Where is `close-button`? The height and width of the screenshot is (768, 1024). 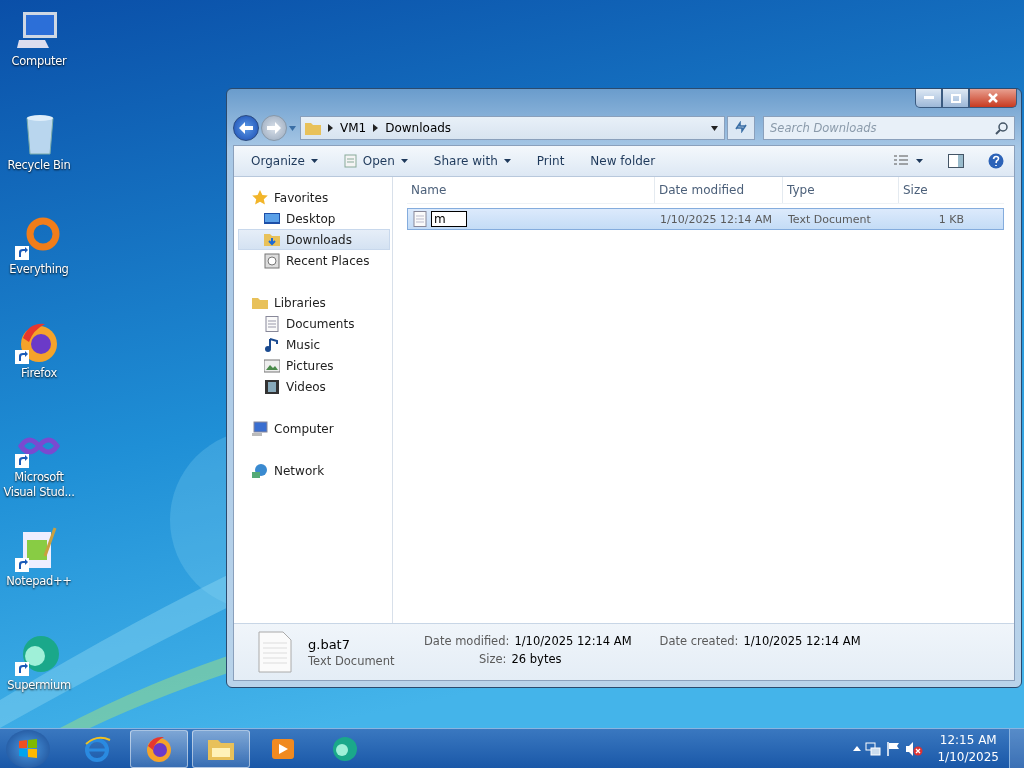
close-button is located at coordinates (993, 98).